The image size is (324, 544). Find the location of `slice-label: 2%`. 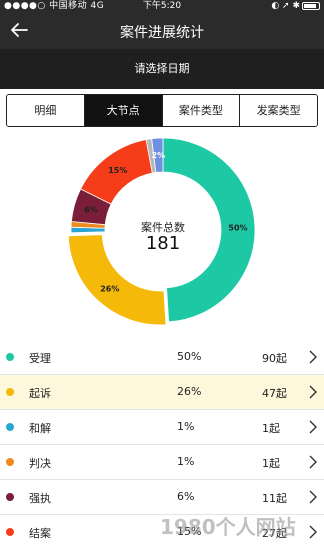

slice-label: 2% is located at coordinates (159, 155).